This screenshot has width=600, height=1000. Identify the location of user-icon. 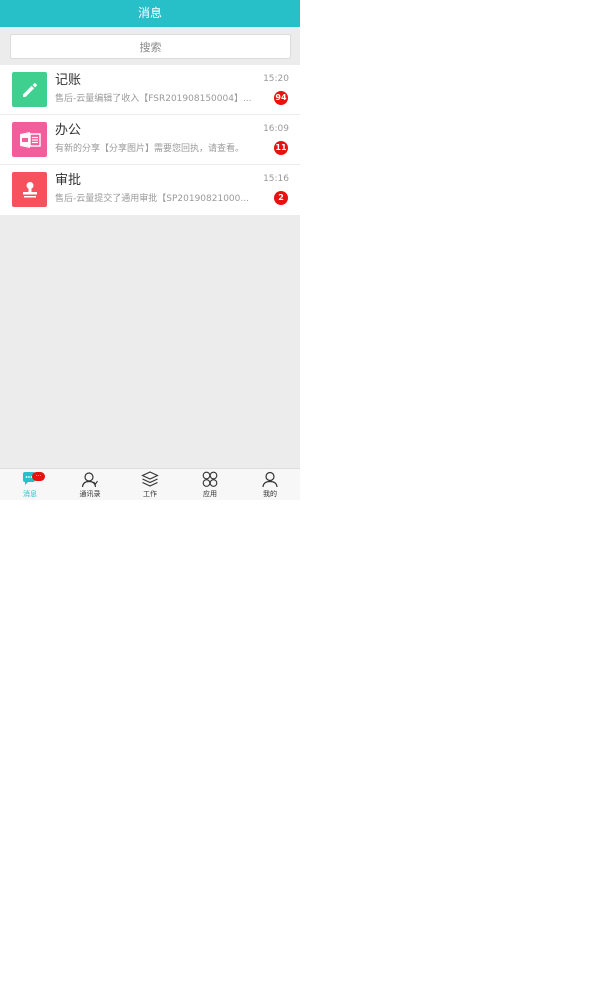
(270, 479).